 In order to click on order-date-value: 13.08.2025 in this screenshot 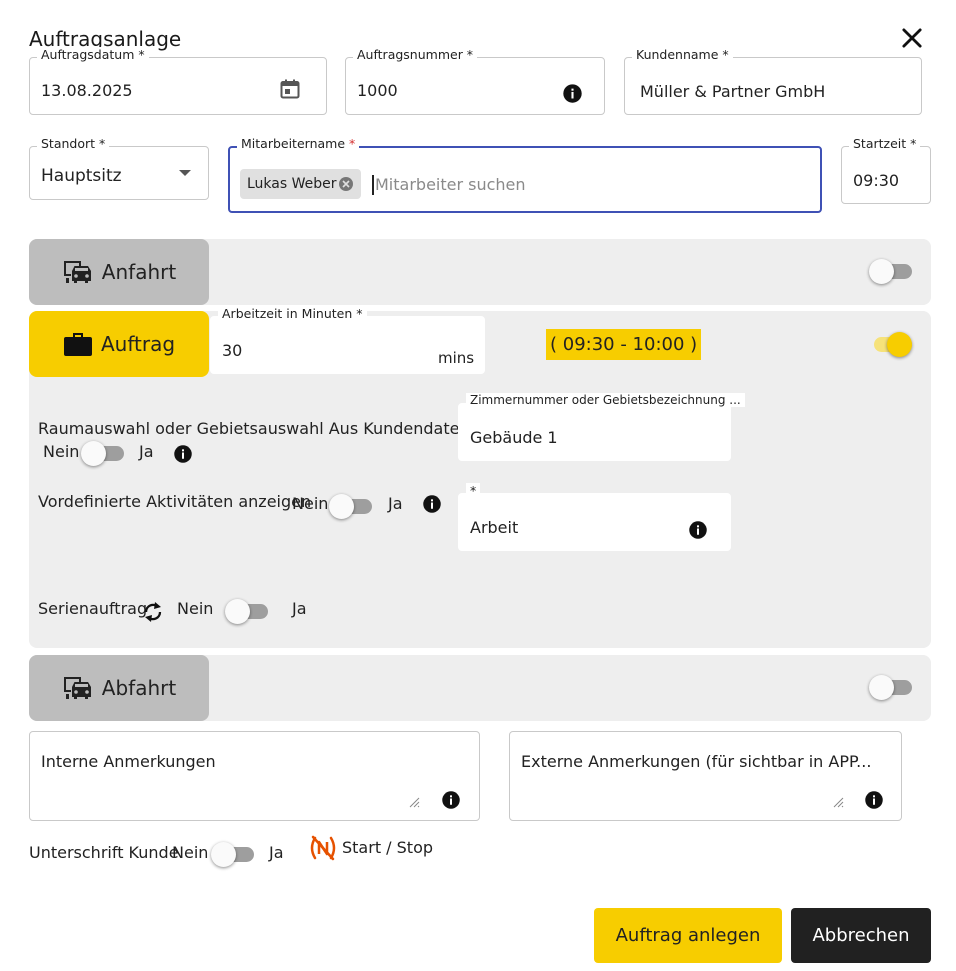, I will do `click(87, 90)`.